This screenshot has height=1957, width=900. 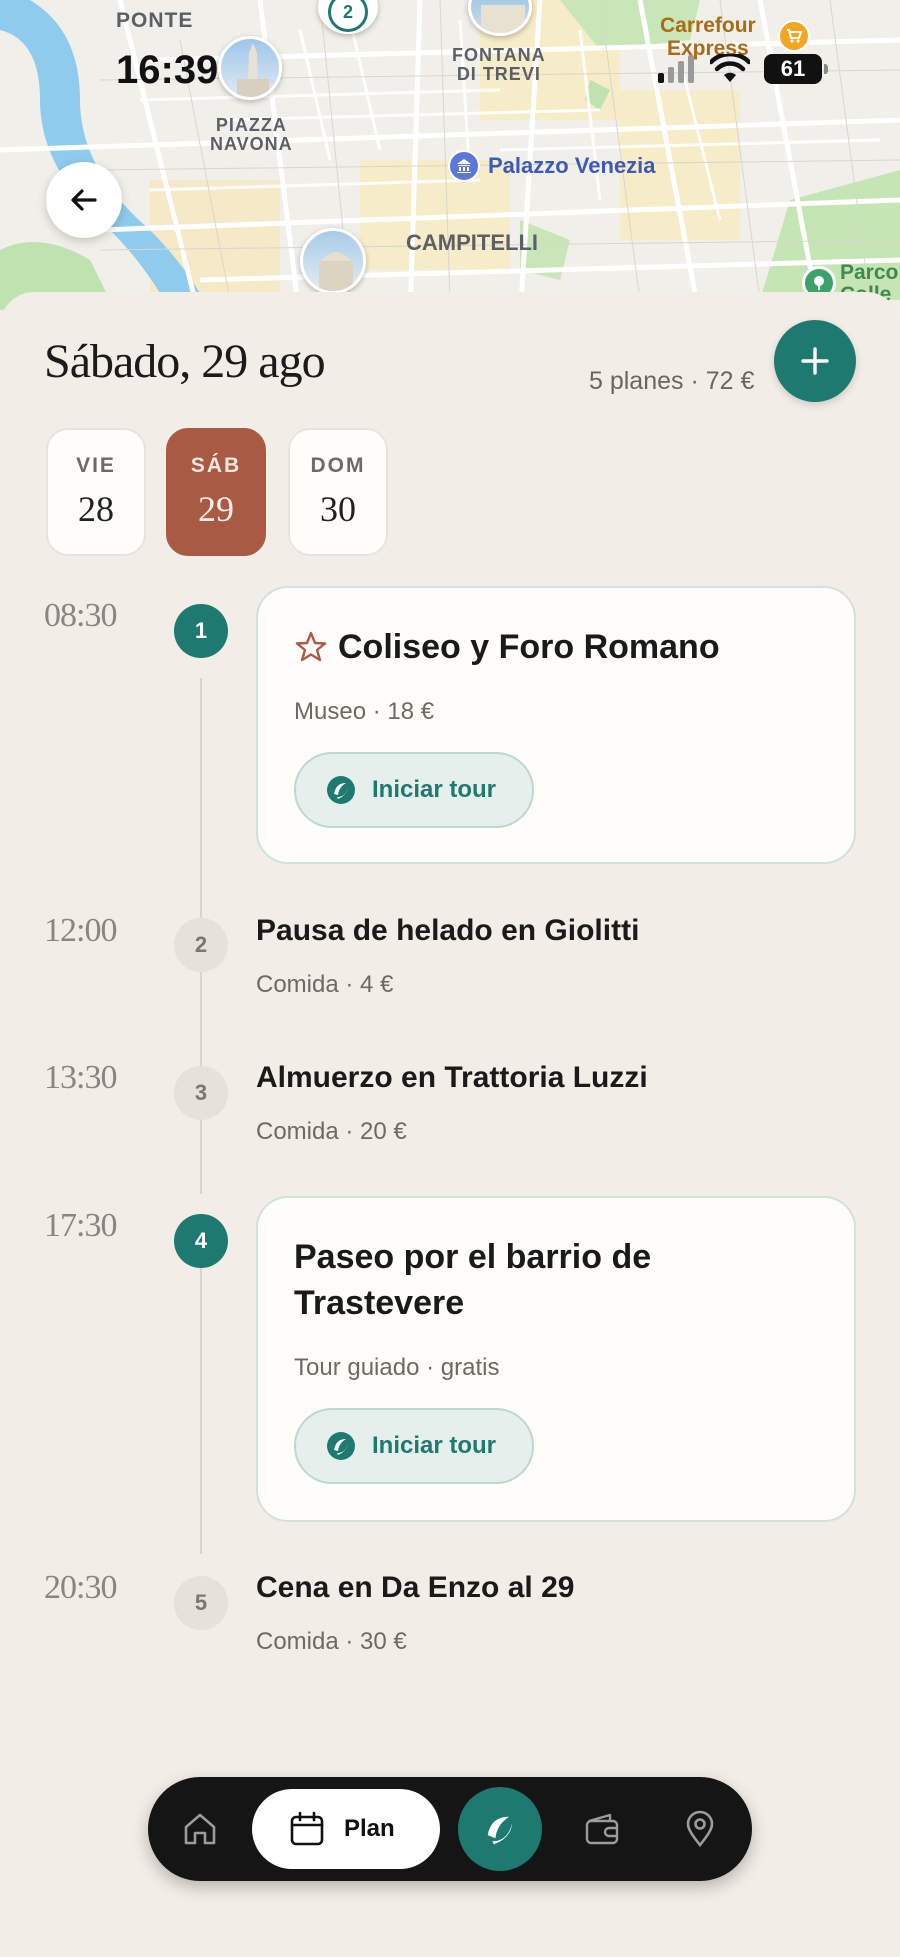 I want to click on home-icon, so click(x=200, y=1829).